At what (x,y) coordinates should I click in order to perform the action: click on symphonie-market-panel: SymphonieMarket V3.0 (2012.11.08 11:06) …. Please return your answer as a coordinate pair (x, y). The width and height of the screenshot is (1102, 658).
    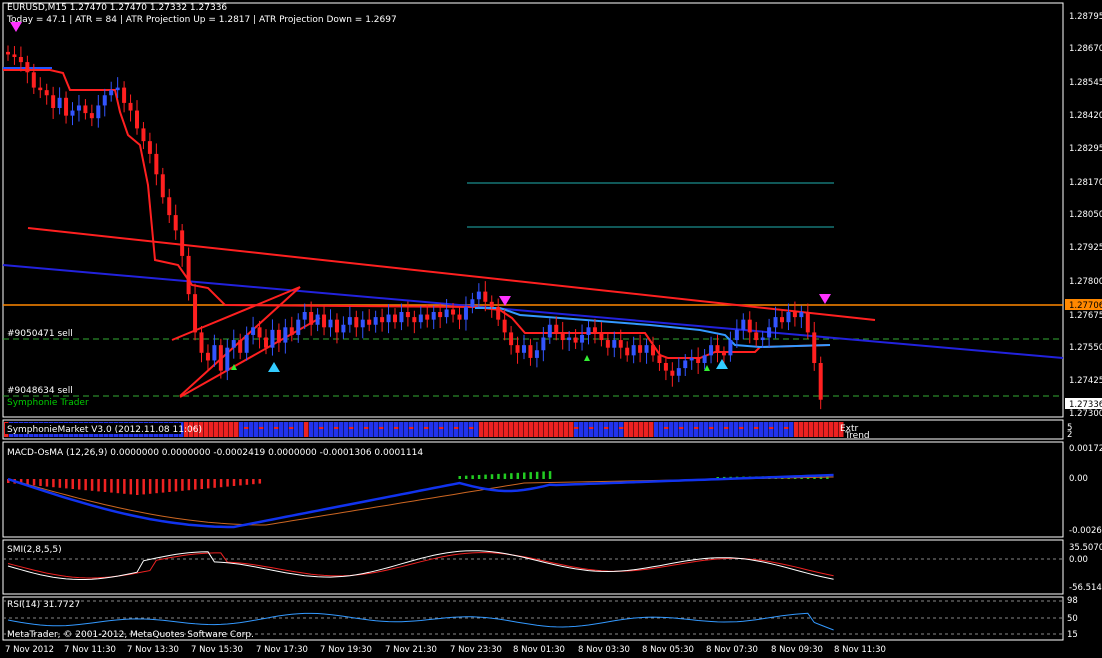
    Looking at the image, I should click on (537, 430).